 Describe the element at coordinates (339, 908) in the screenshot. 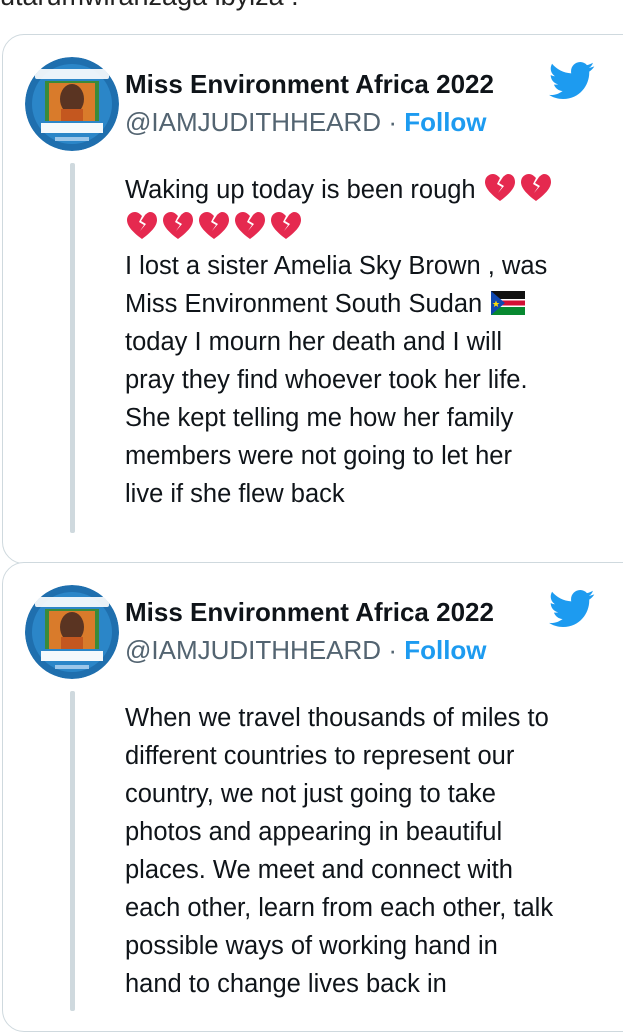

I see `tweet-line: each other, learn from each other, talk` at that location.